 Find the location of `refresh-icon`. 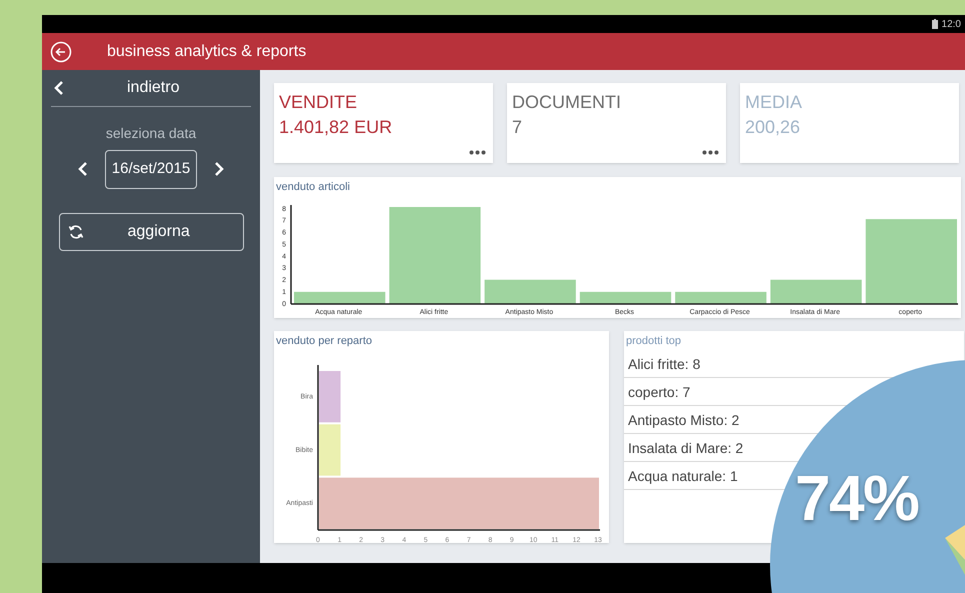

refresh-icon is located at coordinates (76, 232).